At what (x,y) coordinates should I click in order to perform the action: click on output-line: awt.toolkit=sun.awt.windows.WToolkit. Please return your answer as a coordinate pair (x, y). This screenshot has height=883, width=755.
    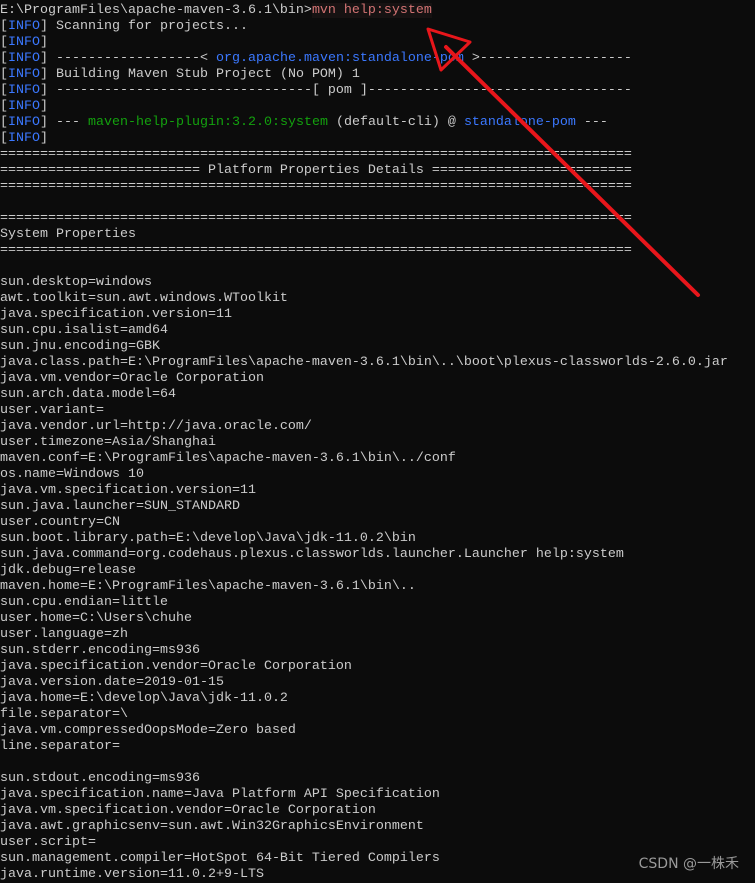
    Looking at the image, I should click on (364, 299).